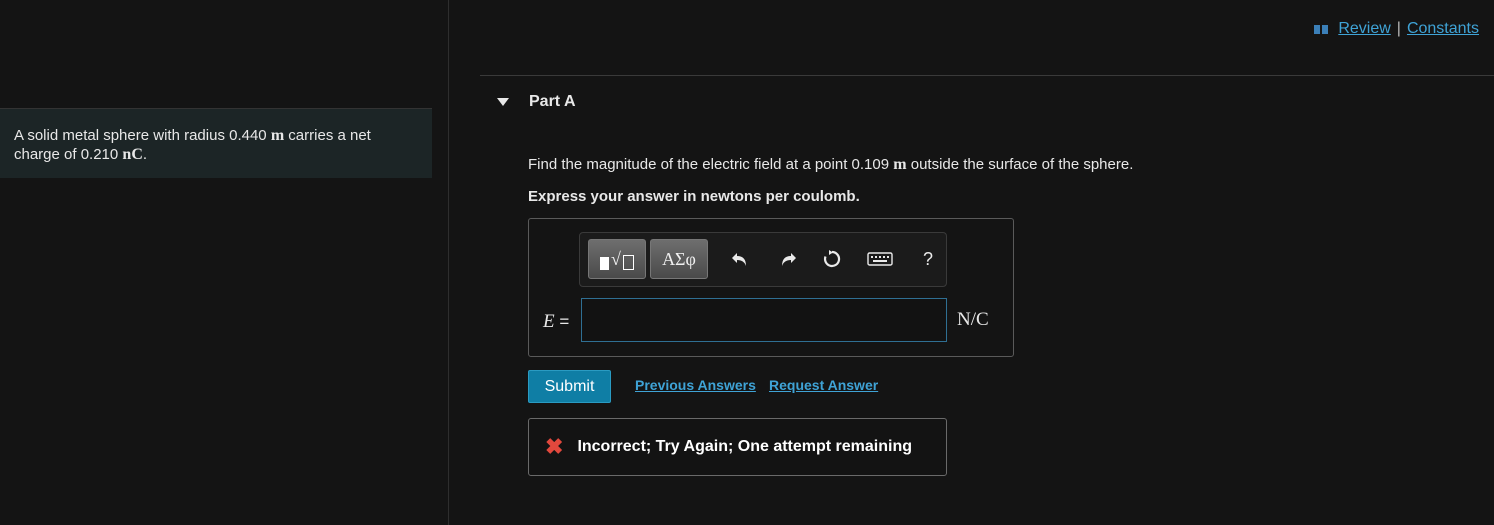  Describe the element at coordinates (503, 102) in the screenshot. I see `caret-down-icon` at that location.